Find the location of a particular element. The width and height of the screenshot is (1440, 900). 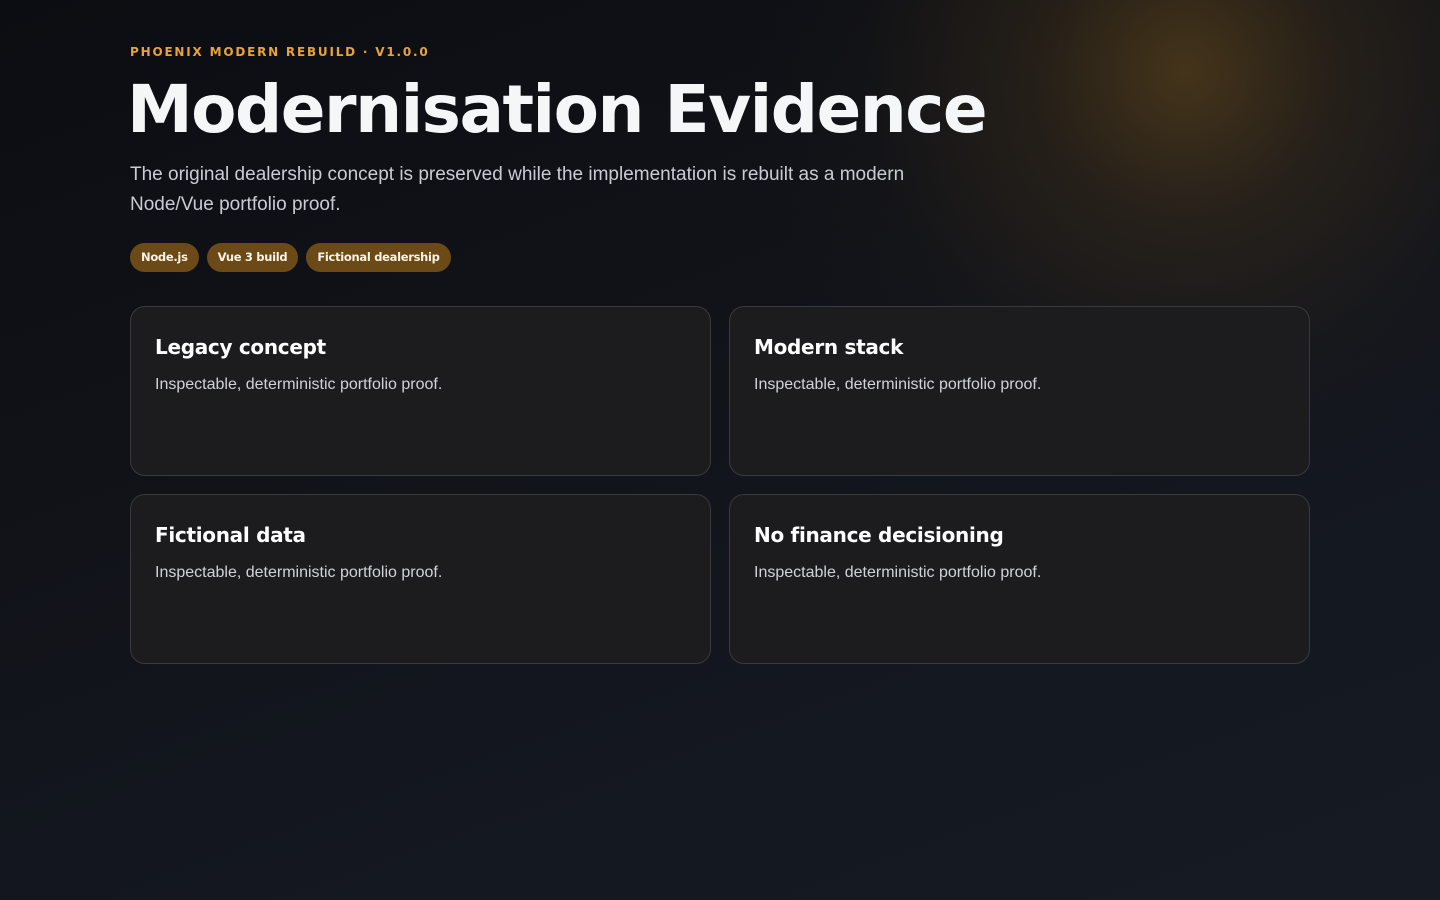

tag-fictional-dealership: Fictional dealership is located at coordinates (378, 257).